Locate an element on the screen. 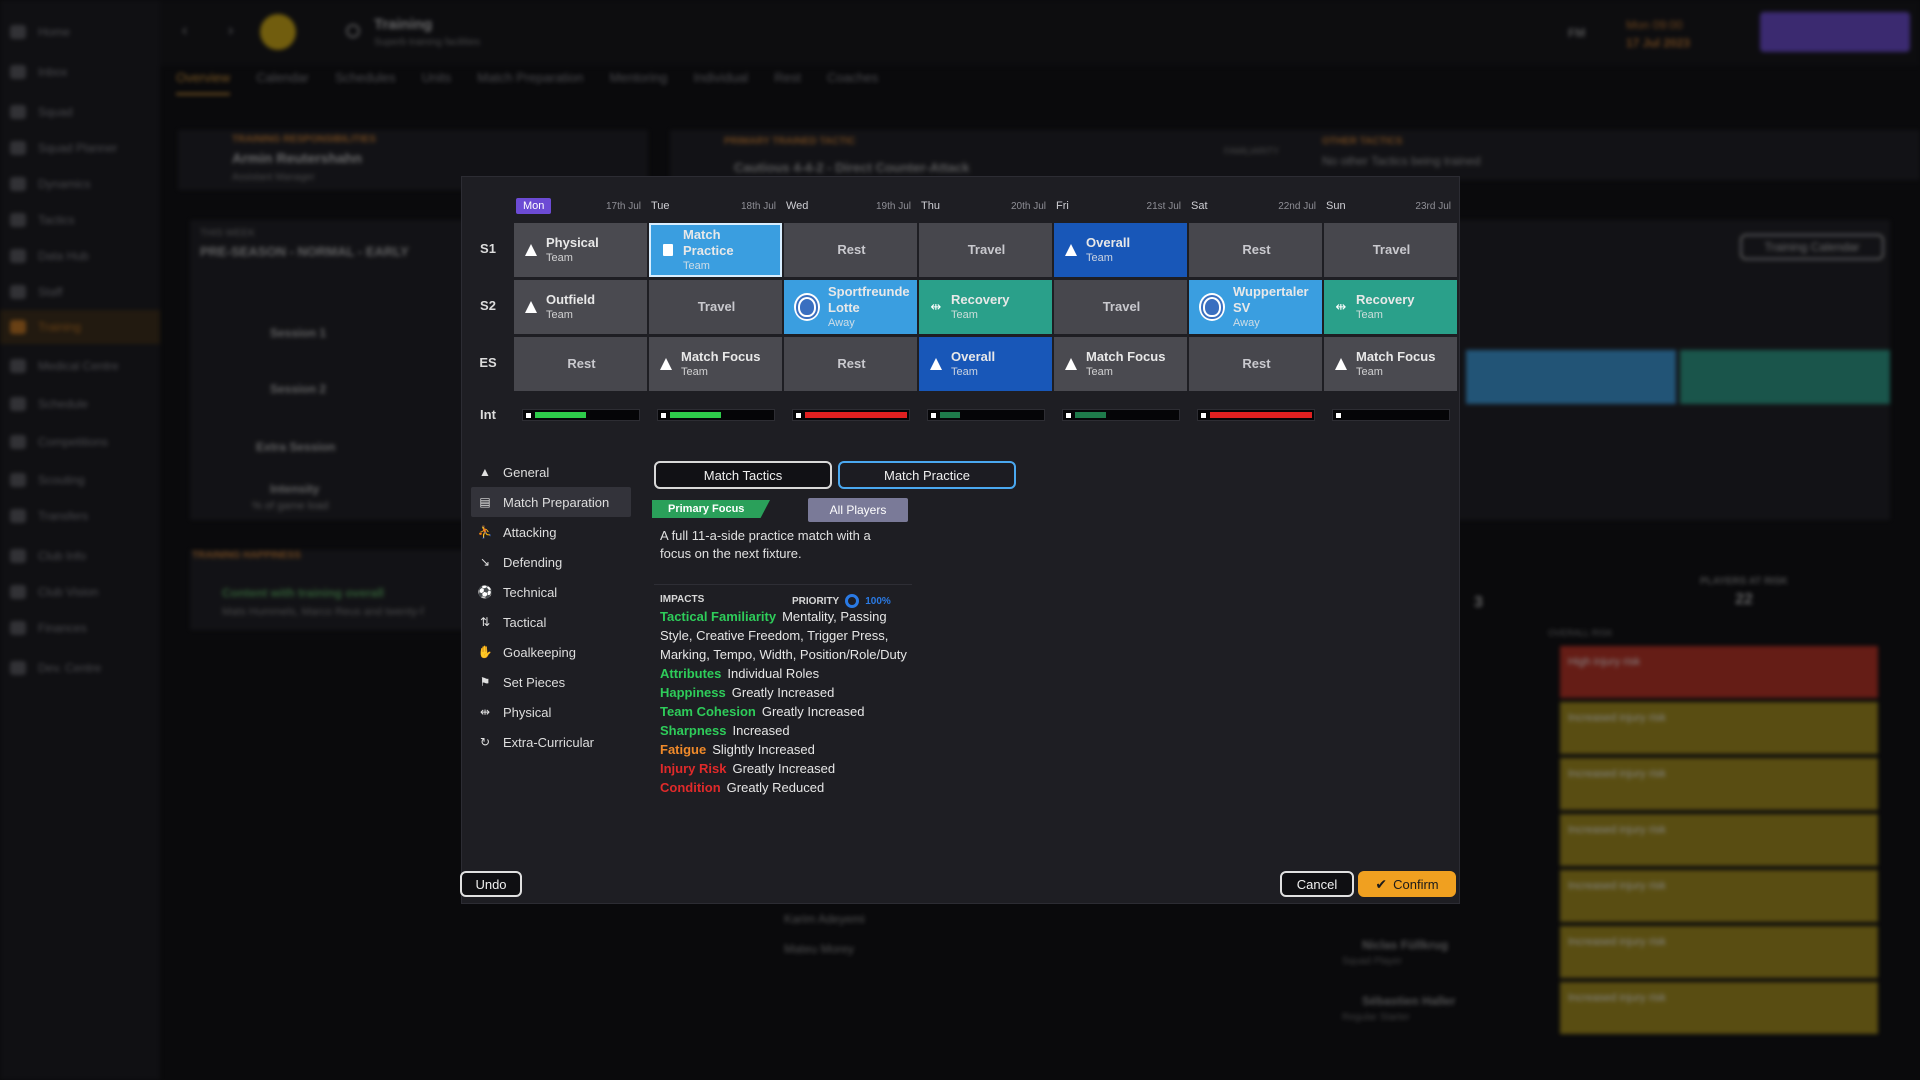  cancel-button: Cancel is located at coordinates (1317, 884).